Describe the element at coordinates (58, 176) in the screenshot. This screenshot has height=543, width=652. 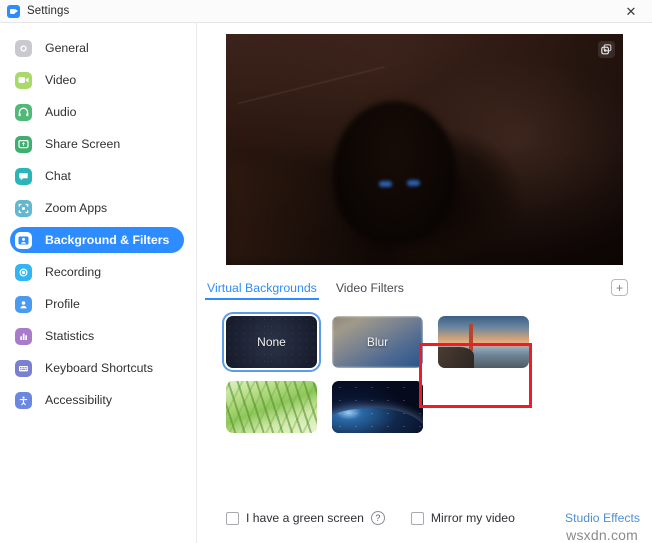
I see `sidebar-item-label: Chat` at that location.